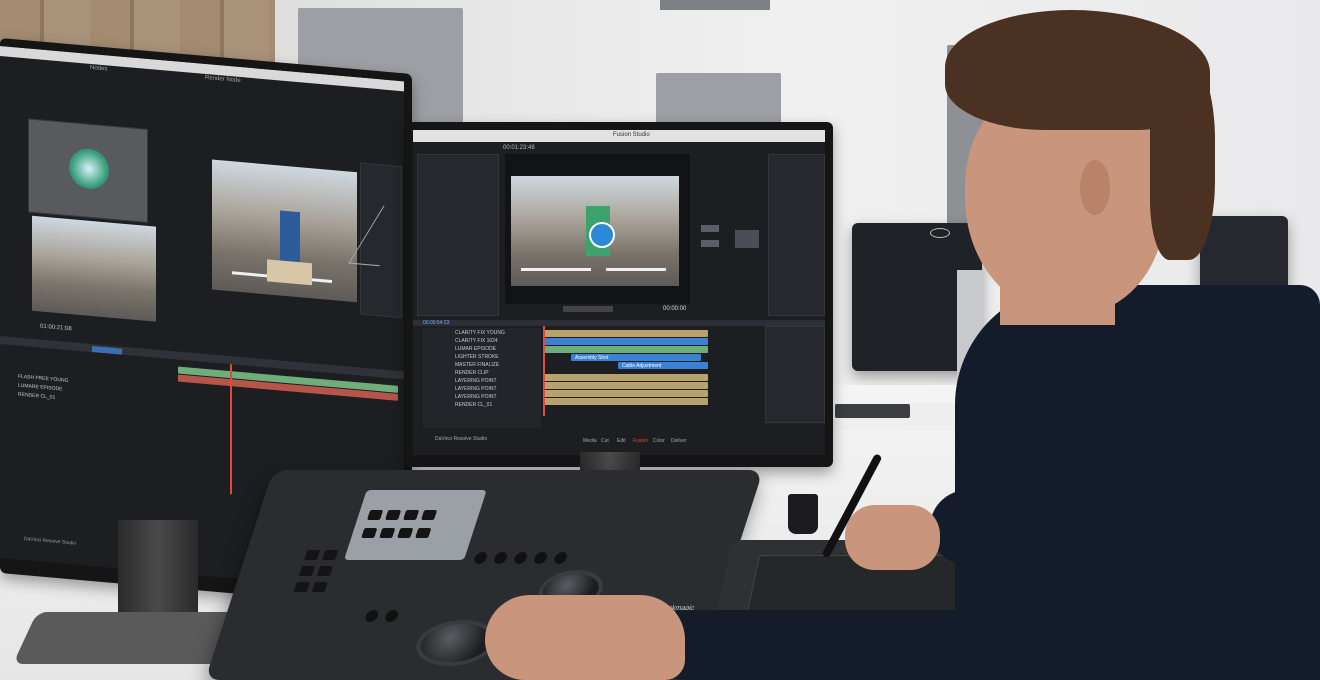 The width and height of the screenshot is (1320, 680). What do you see at coordinates (40, 387) in the screenshot?
I see `track-label: LUMARE EPISODE` at bounding box center [40, 387].